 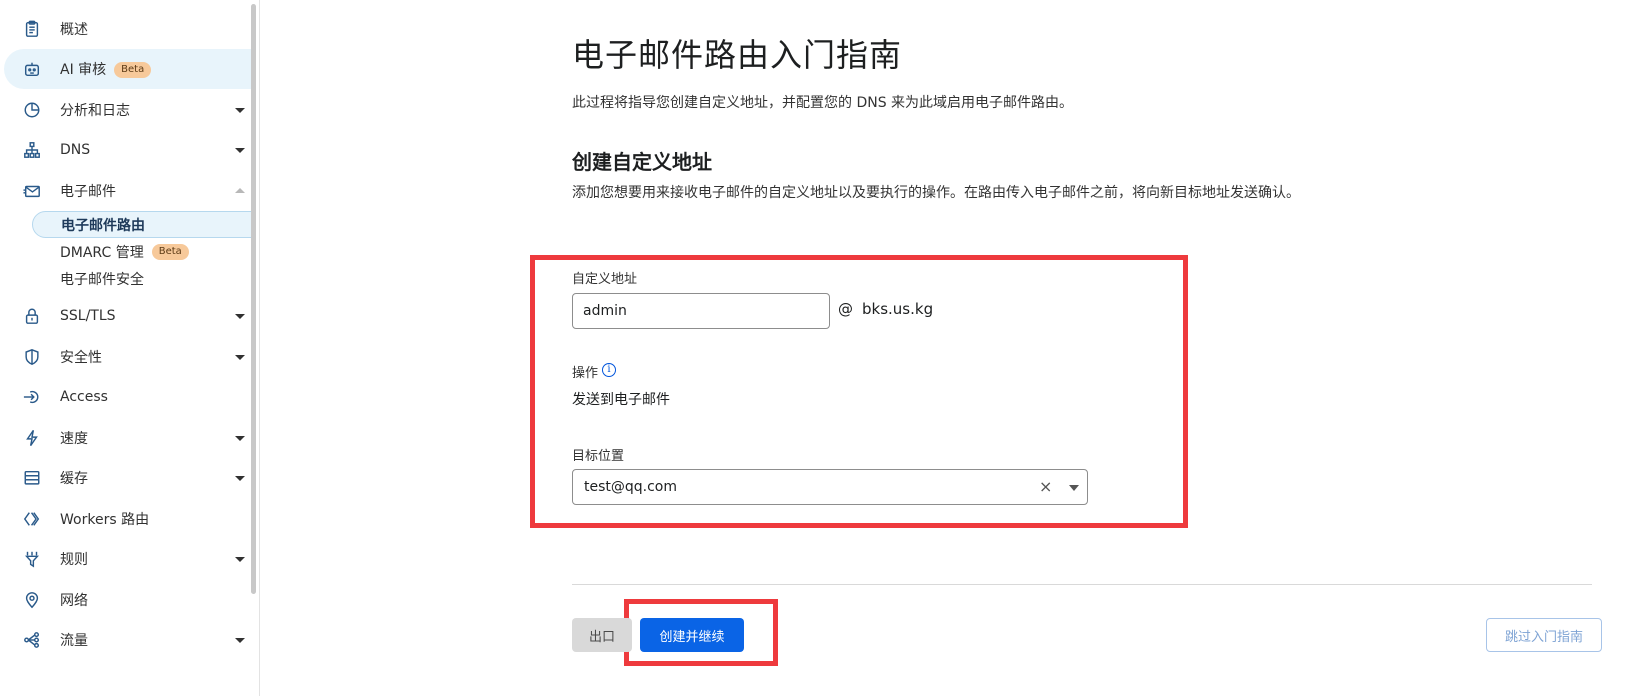 What do you see at coordinates (32, 69) in the screenshot?
I see `robot-icon` at bounding box center [32, 69].